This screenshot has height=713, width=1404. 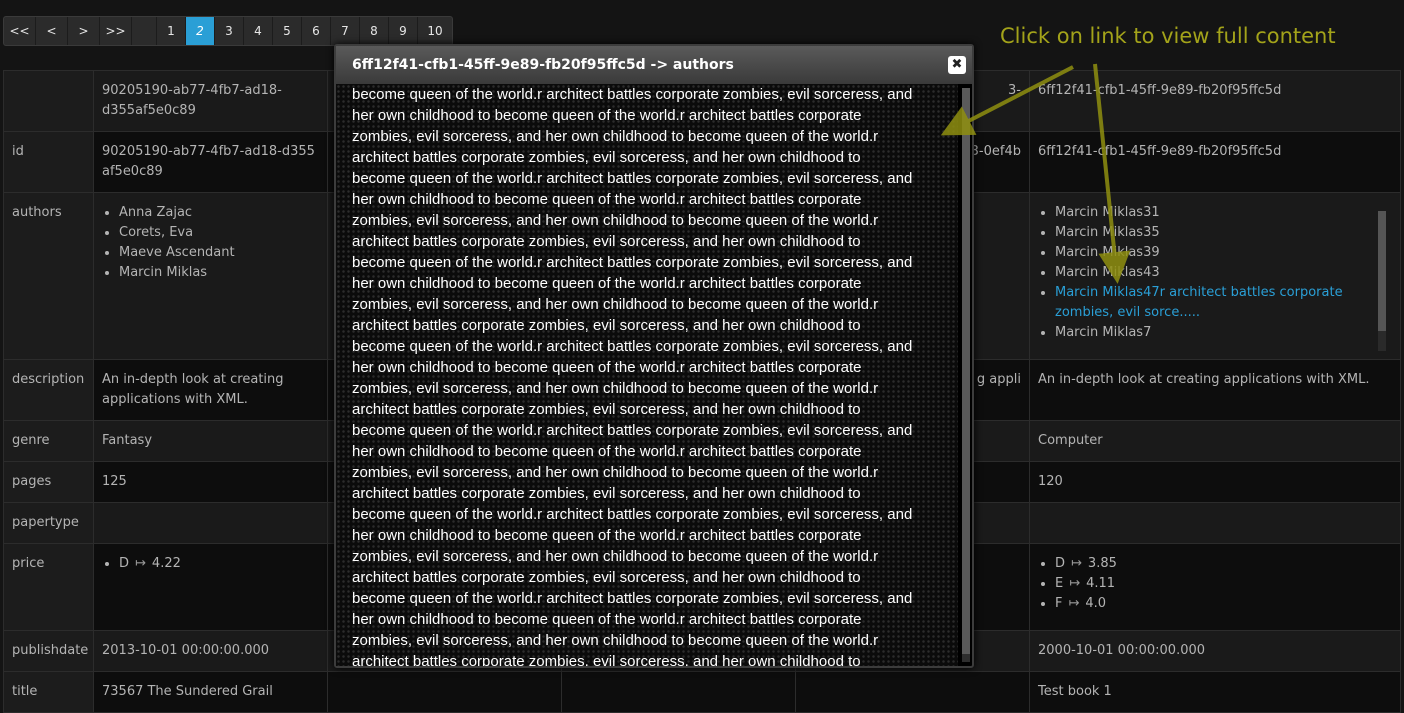 What do you see at coordinates (20, 31) in the screenshot?
I see `first-page-button: <<` at bounding box center [20, 31].